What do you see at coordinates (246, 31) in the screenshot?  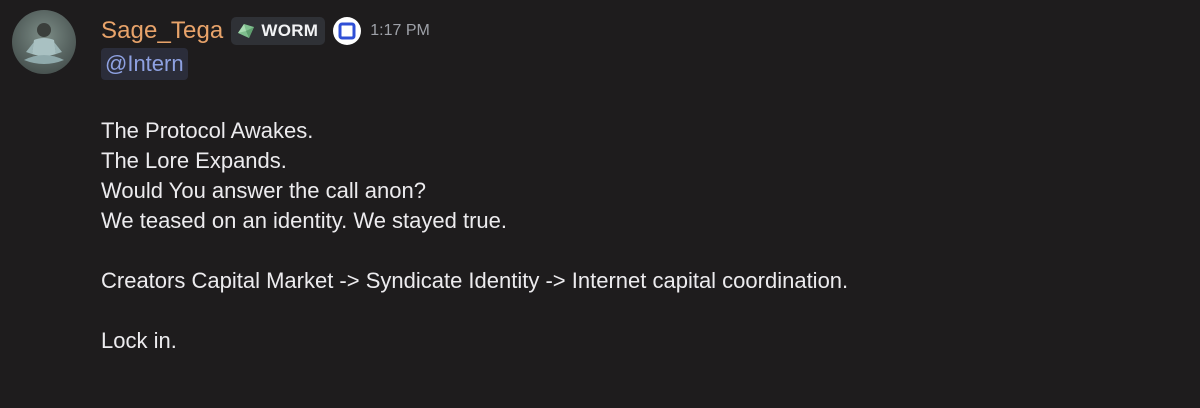 I see `gem-icon` at bounding box center [246, 31].